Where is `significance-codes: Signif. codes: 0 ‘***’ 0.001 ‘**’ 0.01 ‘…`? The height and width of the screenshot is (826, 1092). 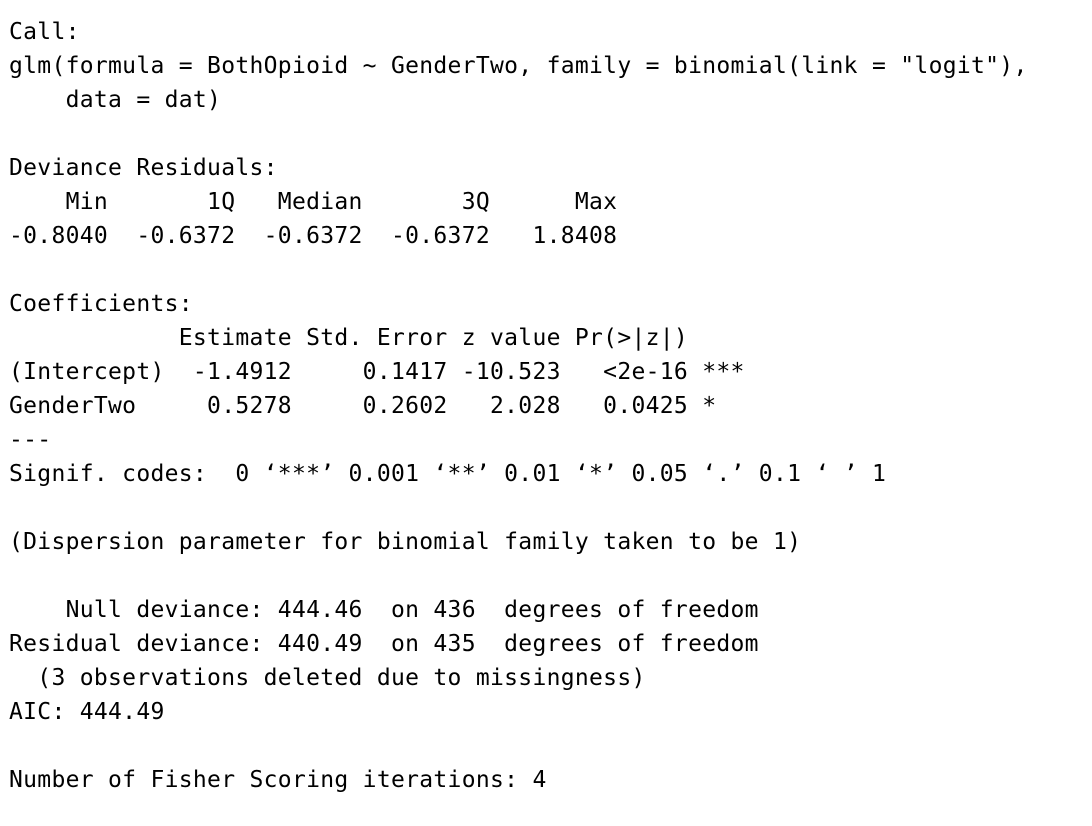
significance-codes: Signif. codes: 0 ‘***’ 0.001 ‘**’ 0.01 ‘… is located at coordinates (448, 474).